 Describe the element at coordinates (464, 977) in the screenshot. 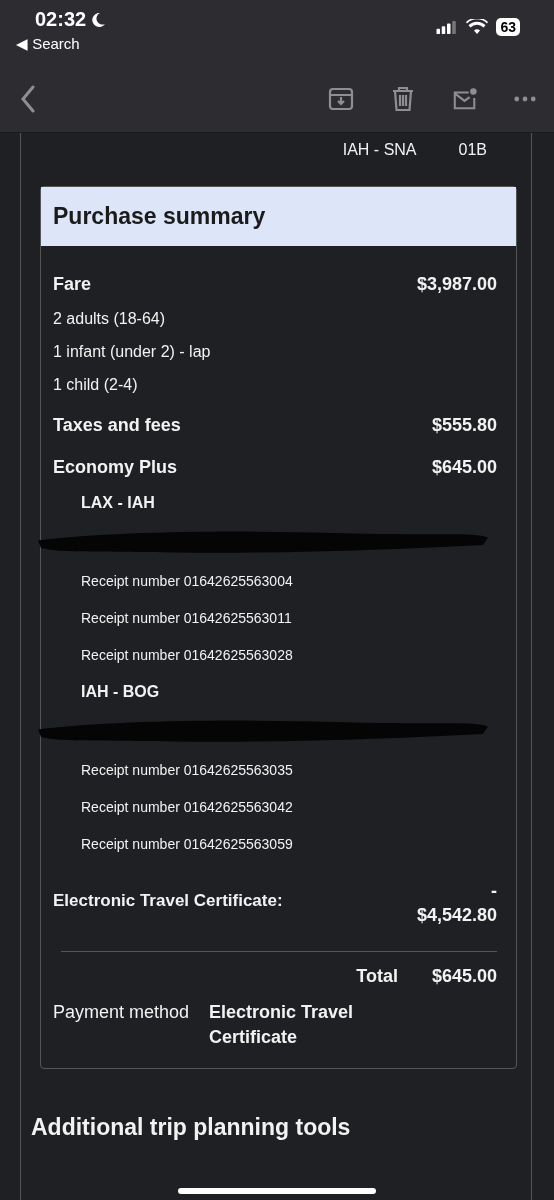

I see `total-amount: $645.00` at that location.